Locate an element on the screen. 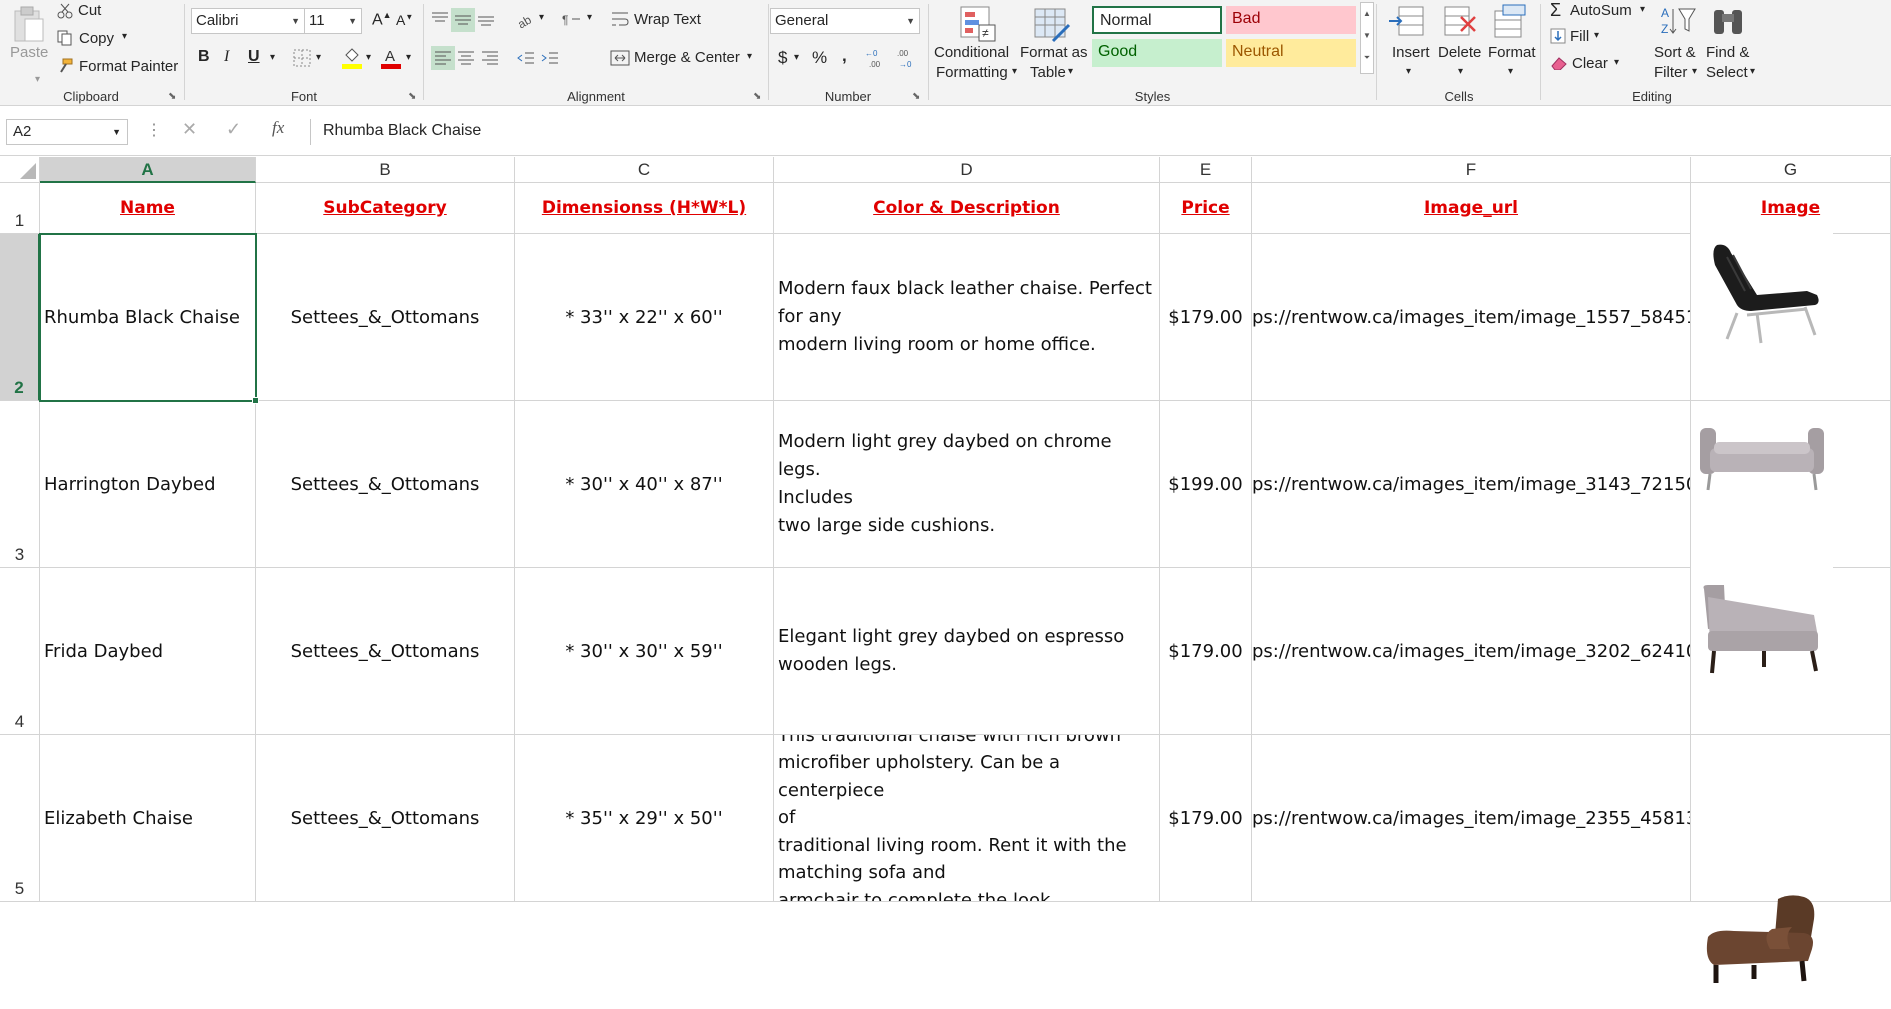 This screenshot has height=1009, width=1891. cell-dimensions: * 35'' x 29'' x 50'' is located at coordinates (644, 818).